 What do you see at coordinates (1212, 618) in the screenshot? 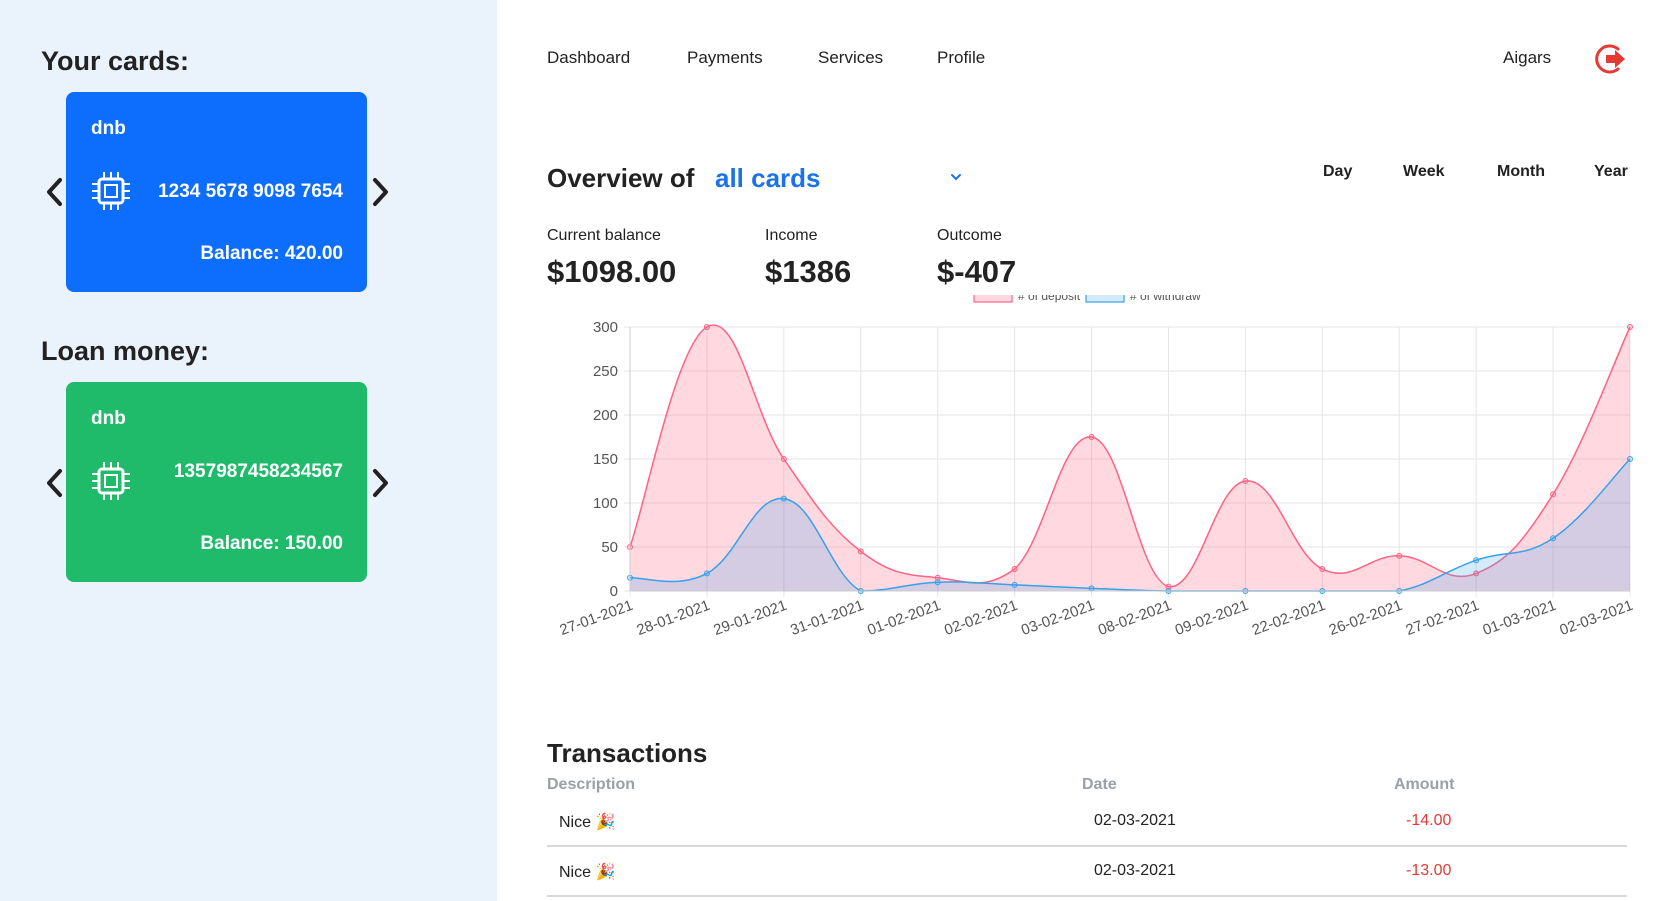
I see `x-tick-label: 09-02-2021` at bounding box center [1212, 618].